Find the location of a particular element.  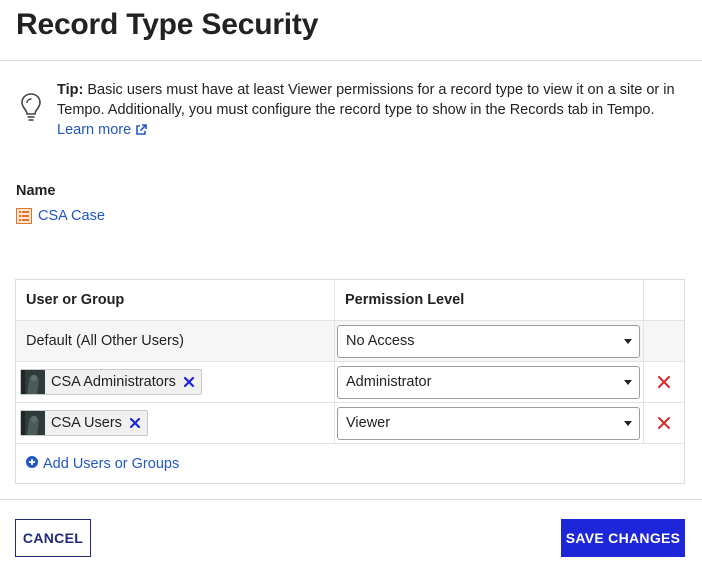

table-row: CSA Users Viewer is located at coordinates (350, 423).